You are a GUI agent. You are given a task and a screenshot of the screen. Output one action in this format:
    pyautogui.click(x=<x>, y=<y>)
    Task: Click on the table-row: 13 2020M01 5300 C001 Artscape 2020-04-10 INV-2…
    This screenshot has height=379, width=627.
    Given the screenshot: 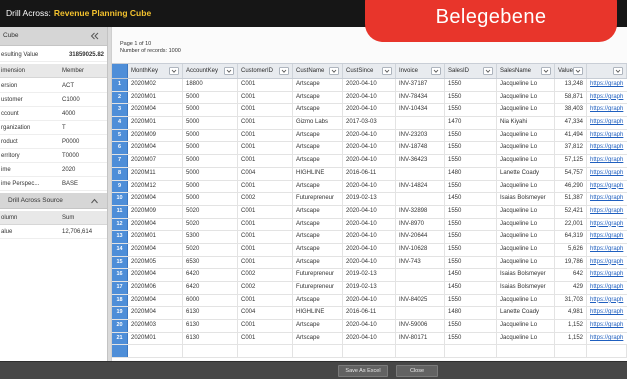 What is the action you would take?
    pyautogui.click(x=369, y=237)
    